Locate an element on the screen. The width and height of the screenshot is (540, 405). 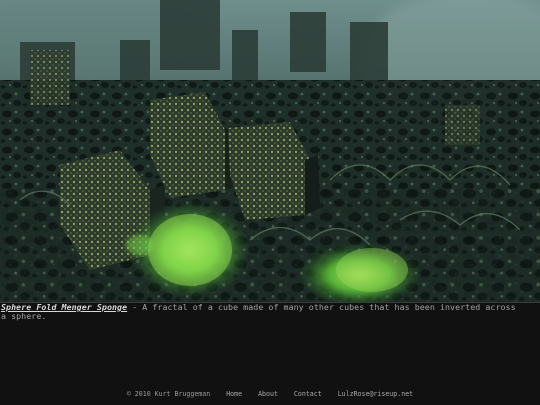
footer-link-contact: Contact is located at coordinates (308, 394).